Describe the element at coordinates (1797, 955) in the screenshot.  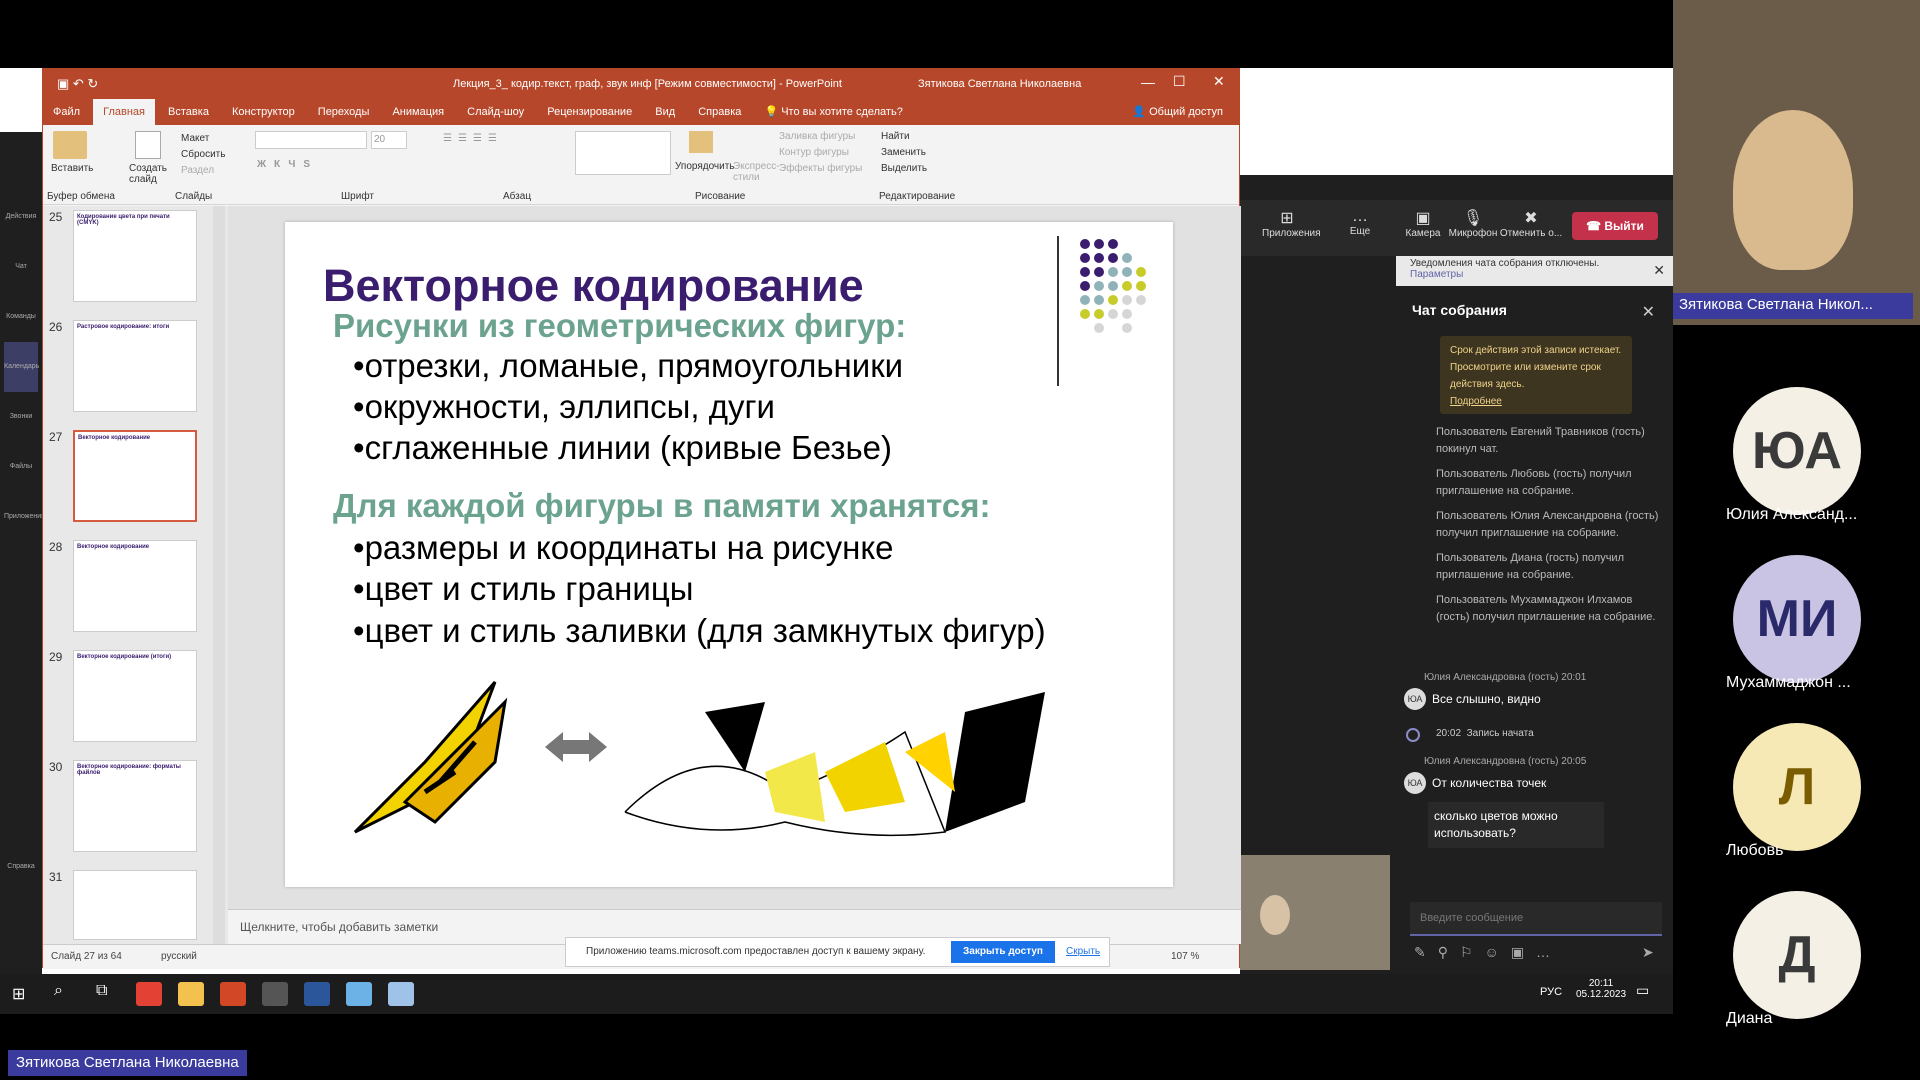
I see `participant-avatar: Д` at that location.